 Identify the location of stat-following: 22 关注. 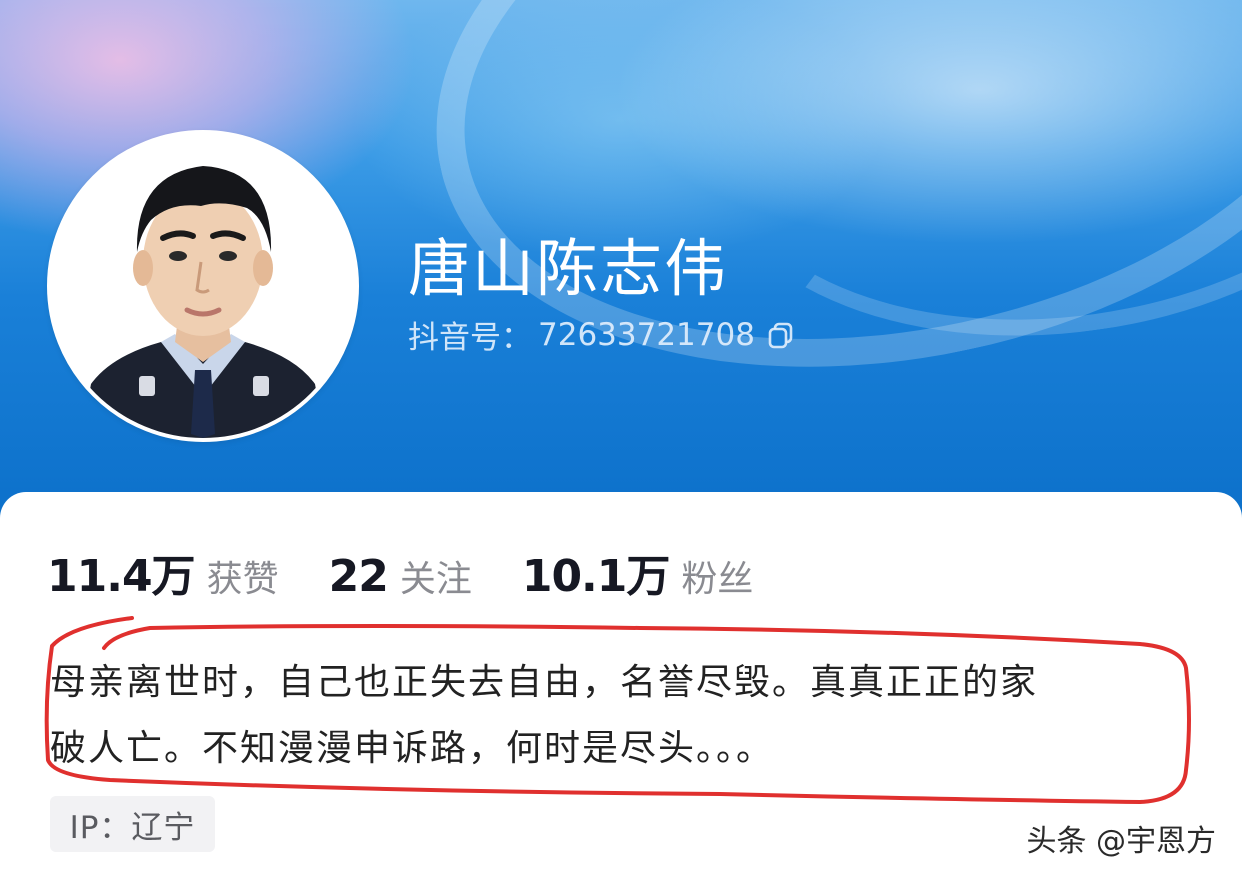
(400, 576).